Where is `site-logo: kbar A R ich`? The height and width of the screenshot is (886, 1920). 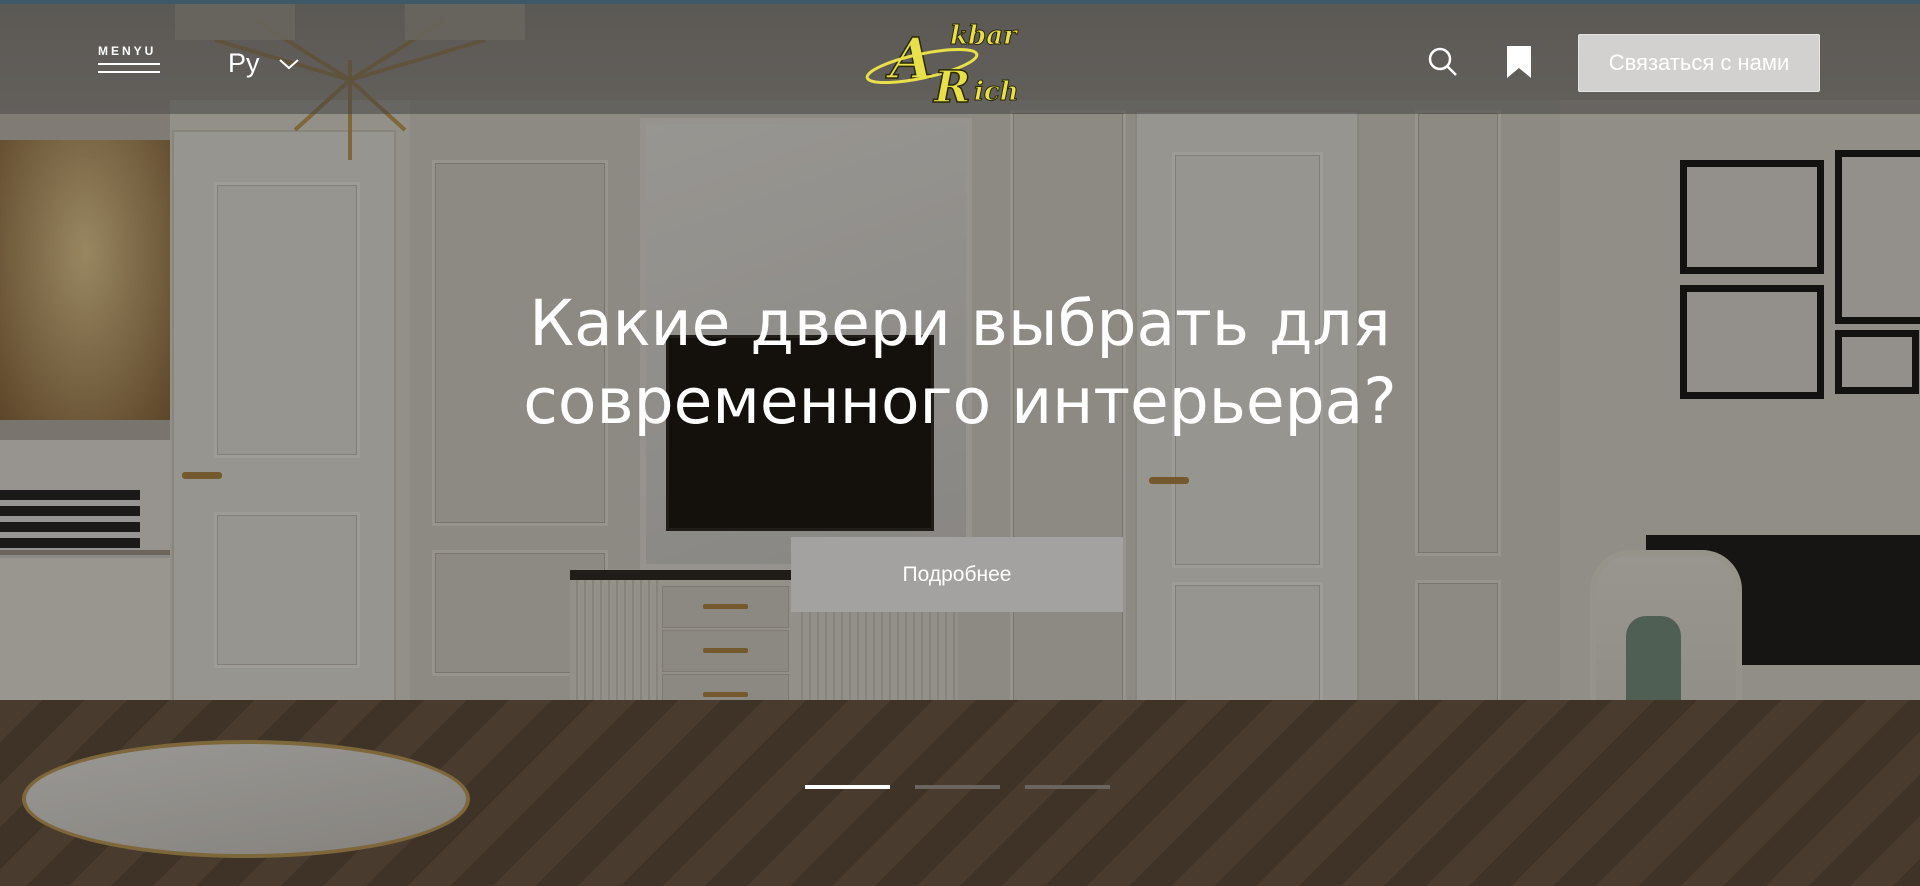 site-logo: kbar A R ich is located at coordinates (959, 64).